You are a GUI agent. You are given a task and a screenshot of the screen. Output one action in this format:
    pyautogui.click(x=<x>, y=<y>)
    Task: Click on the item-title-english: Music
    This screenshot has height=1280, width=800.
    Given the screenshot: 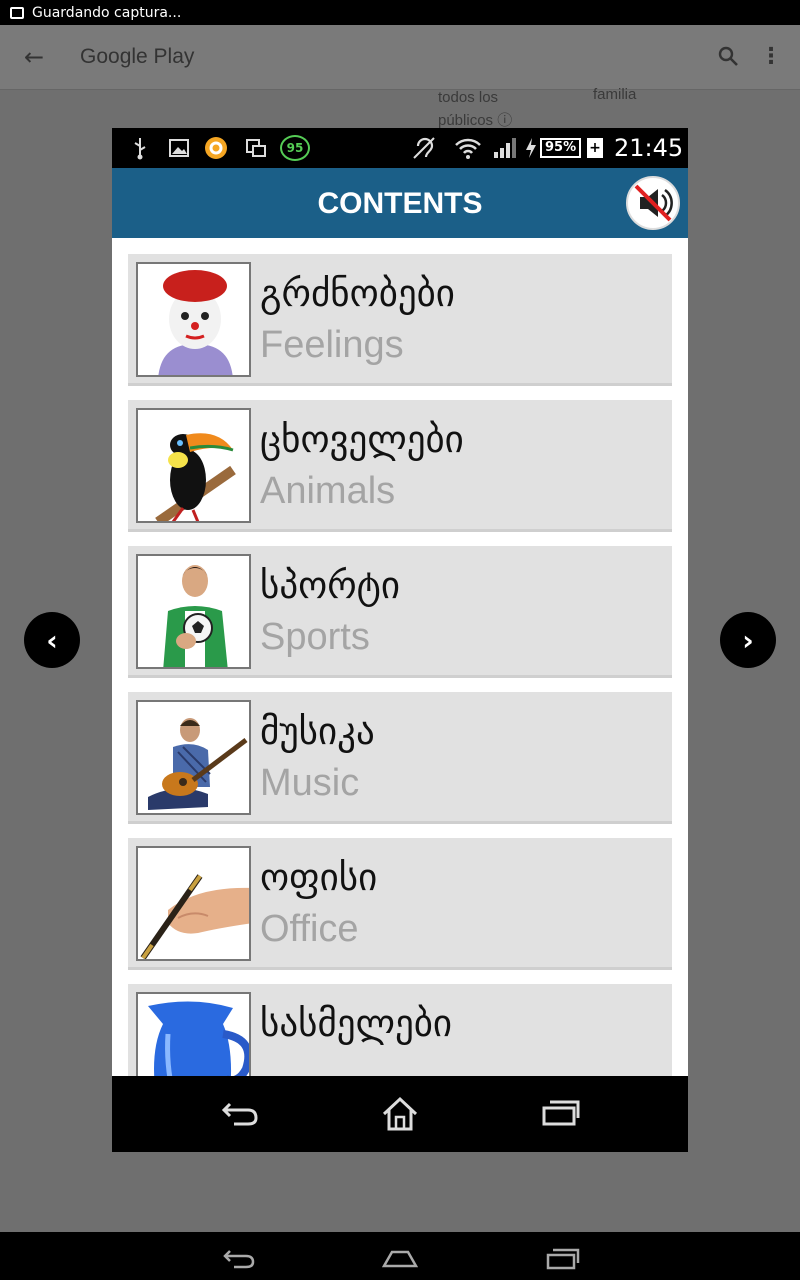 What is the action you would take?
    pyautogui.click(x=310, y=783)
    